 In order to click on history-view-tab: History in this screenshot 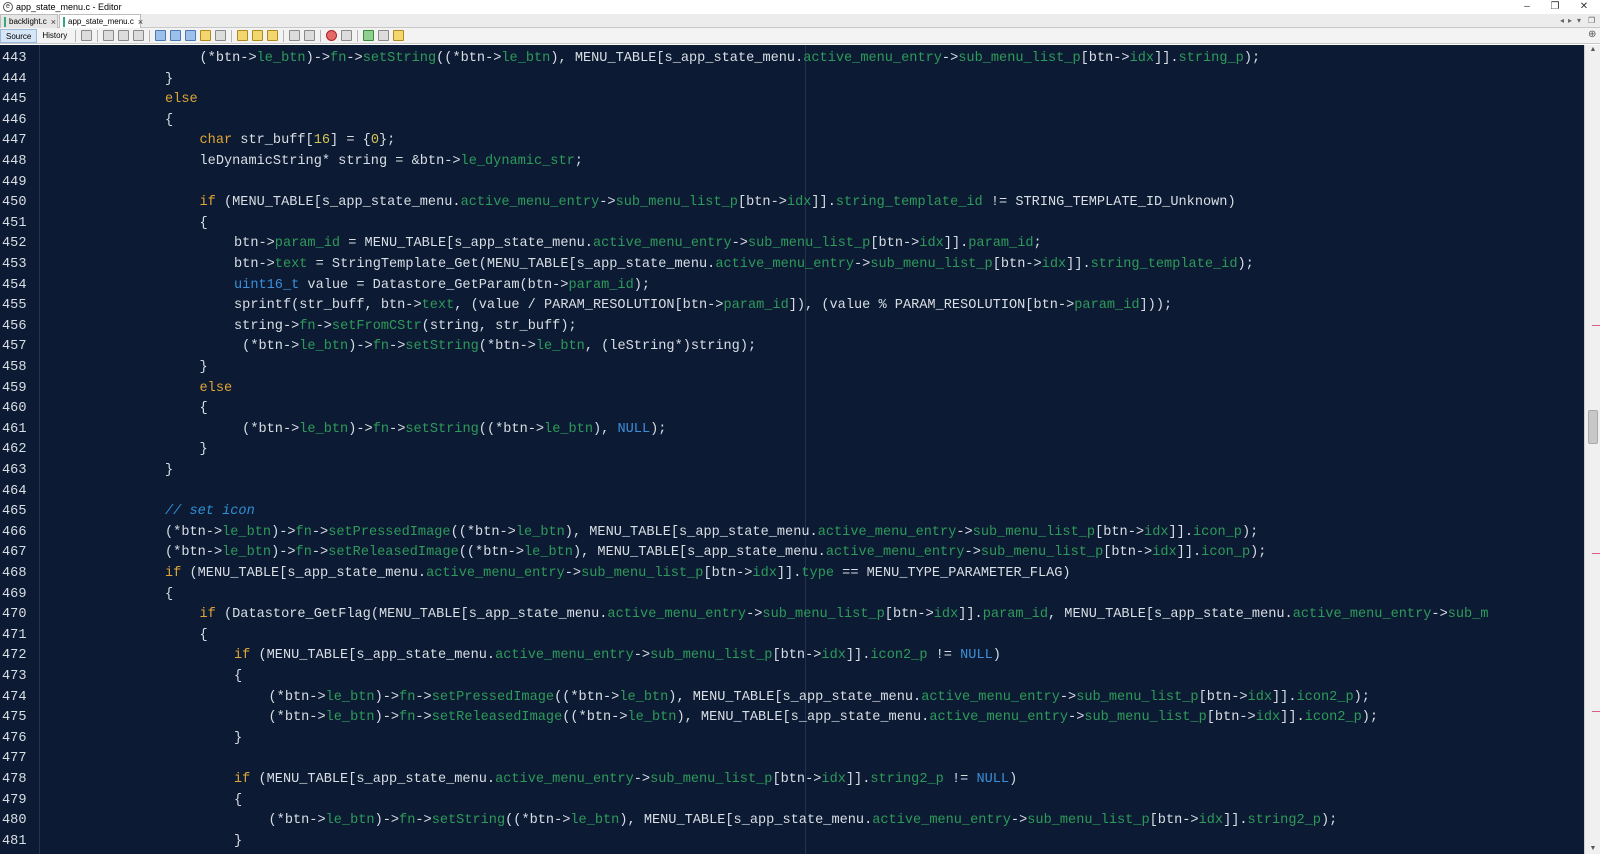, I will do `click(54, 36)`.